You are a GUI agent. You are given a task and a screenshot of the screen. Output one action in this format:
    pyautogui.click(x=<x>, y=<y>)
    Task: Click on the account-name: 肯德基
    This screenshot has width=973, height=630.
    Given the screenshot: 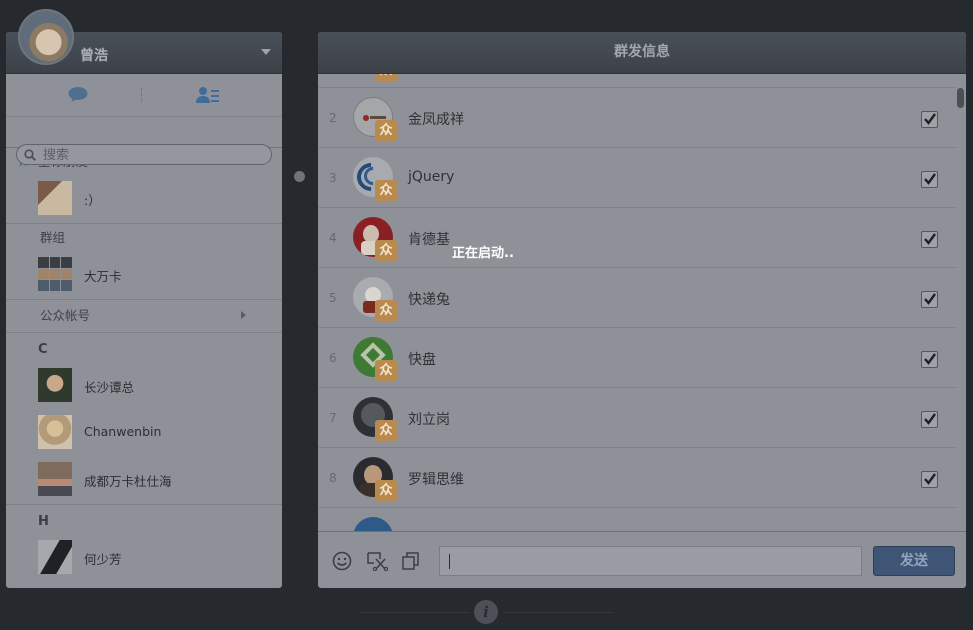 What is the action you would take?
    pyautogui.click(x=429, y=240)
    